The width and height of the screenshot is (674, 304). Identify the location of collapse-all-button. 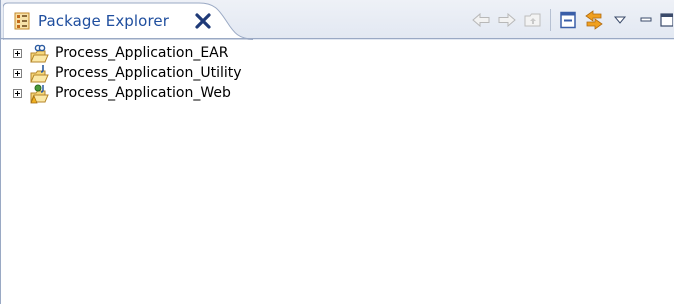
(568, 20).